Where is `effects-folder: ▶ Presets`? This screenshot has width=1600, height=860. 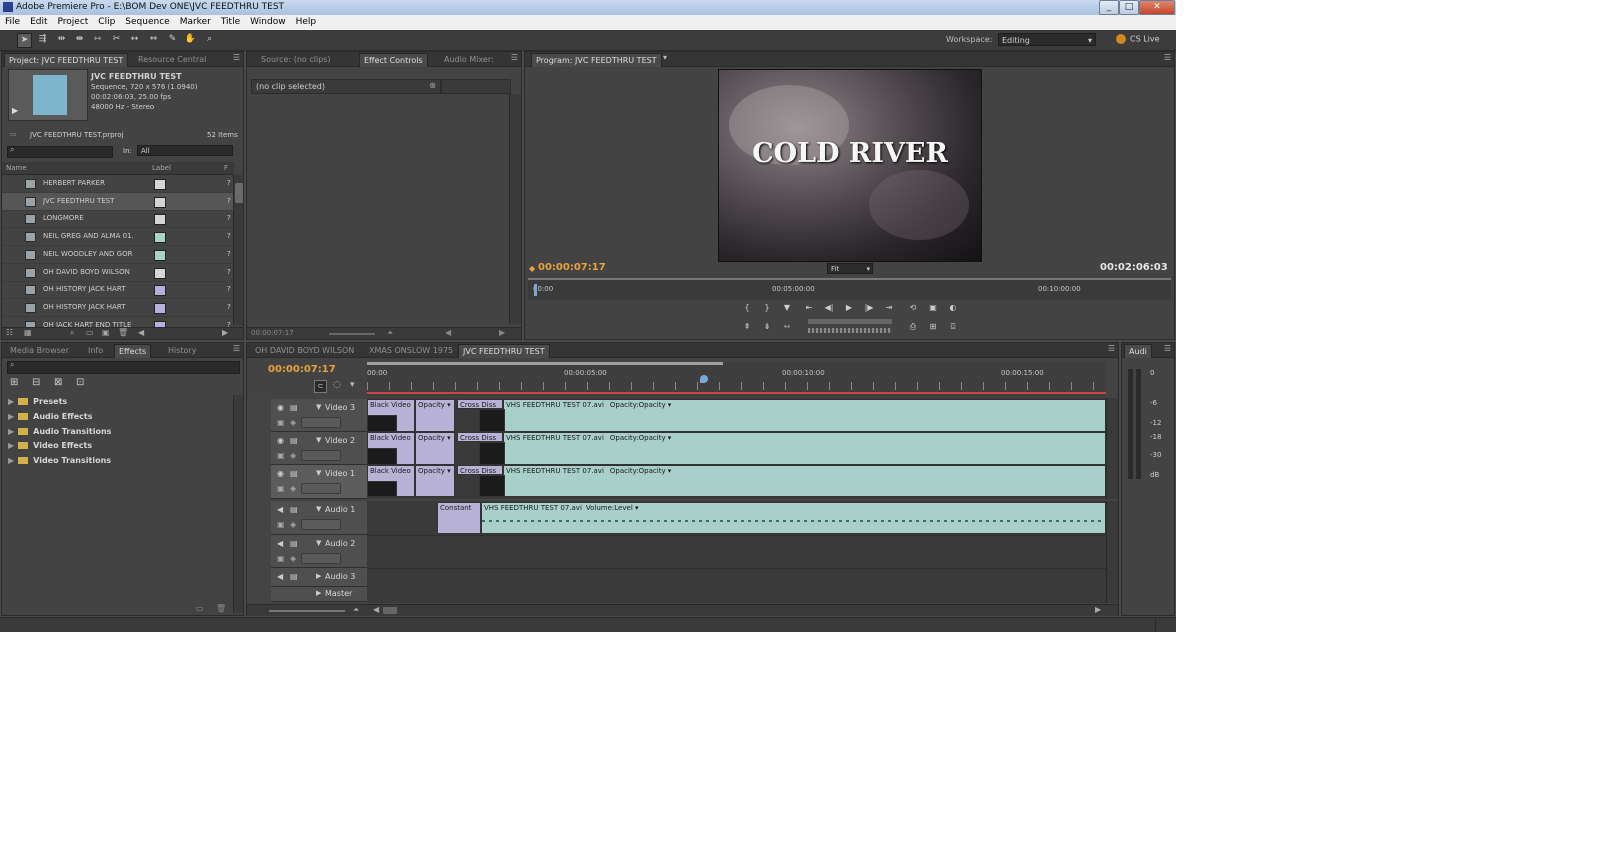 effects-folder: ▶ Presets is located at coordinates (37, 401).